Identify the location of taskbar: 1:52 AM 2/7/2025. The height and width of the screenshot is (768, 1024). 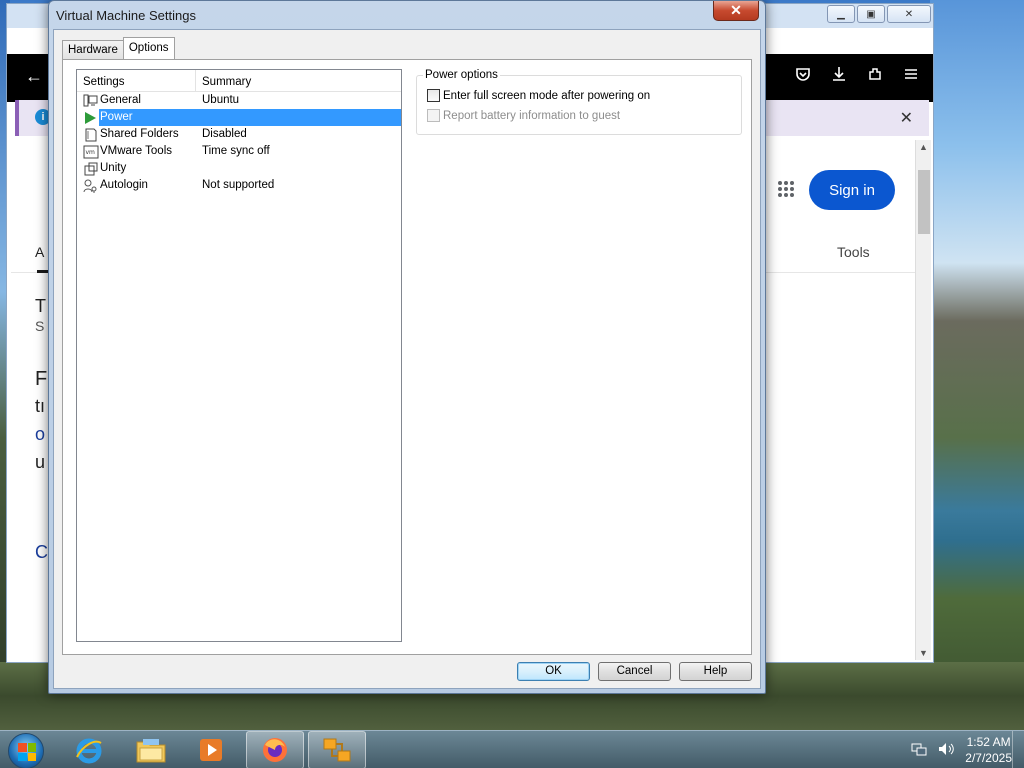
(512, 749).